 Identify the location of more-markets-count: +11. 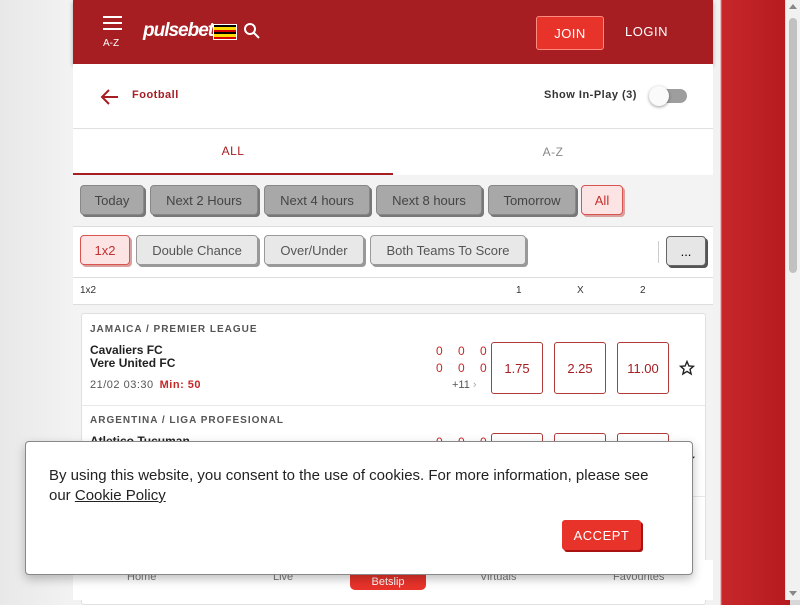
(461, 385).